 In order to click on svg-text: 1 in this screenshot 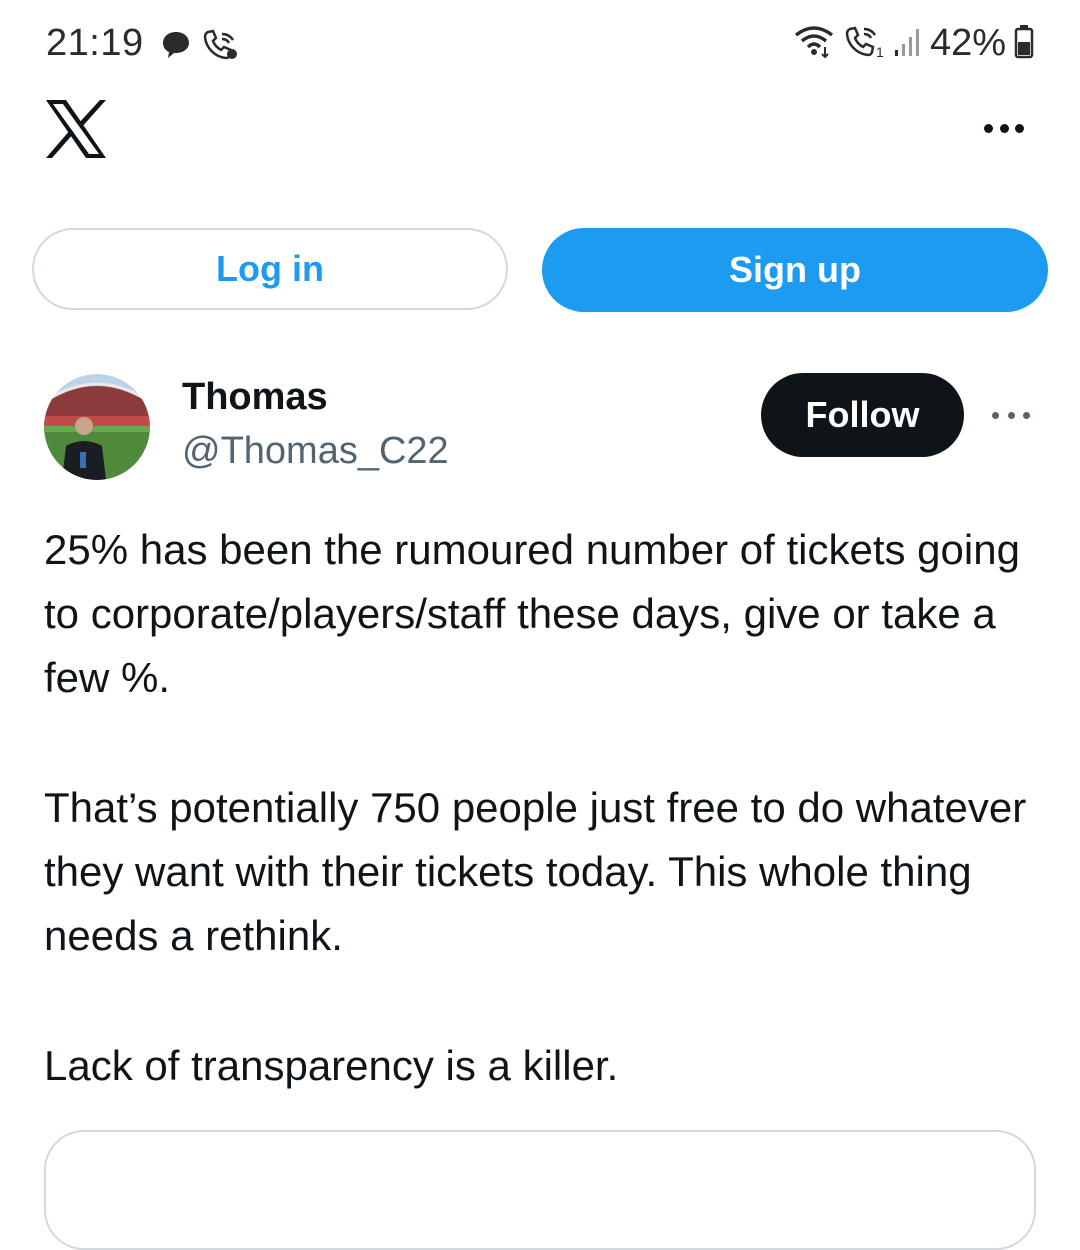, I will do `click(880, 51)`.